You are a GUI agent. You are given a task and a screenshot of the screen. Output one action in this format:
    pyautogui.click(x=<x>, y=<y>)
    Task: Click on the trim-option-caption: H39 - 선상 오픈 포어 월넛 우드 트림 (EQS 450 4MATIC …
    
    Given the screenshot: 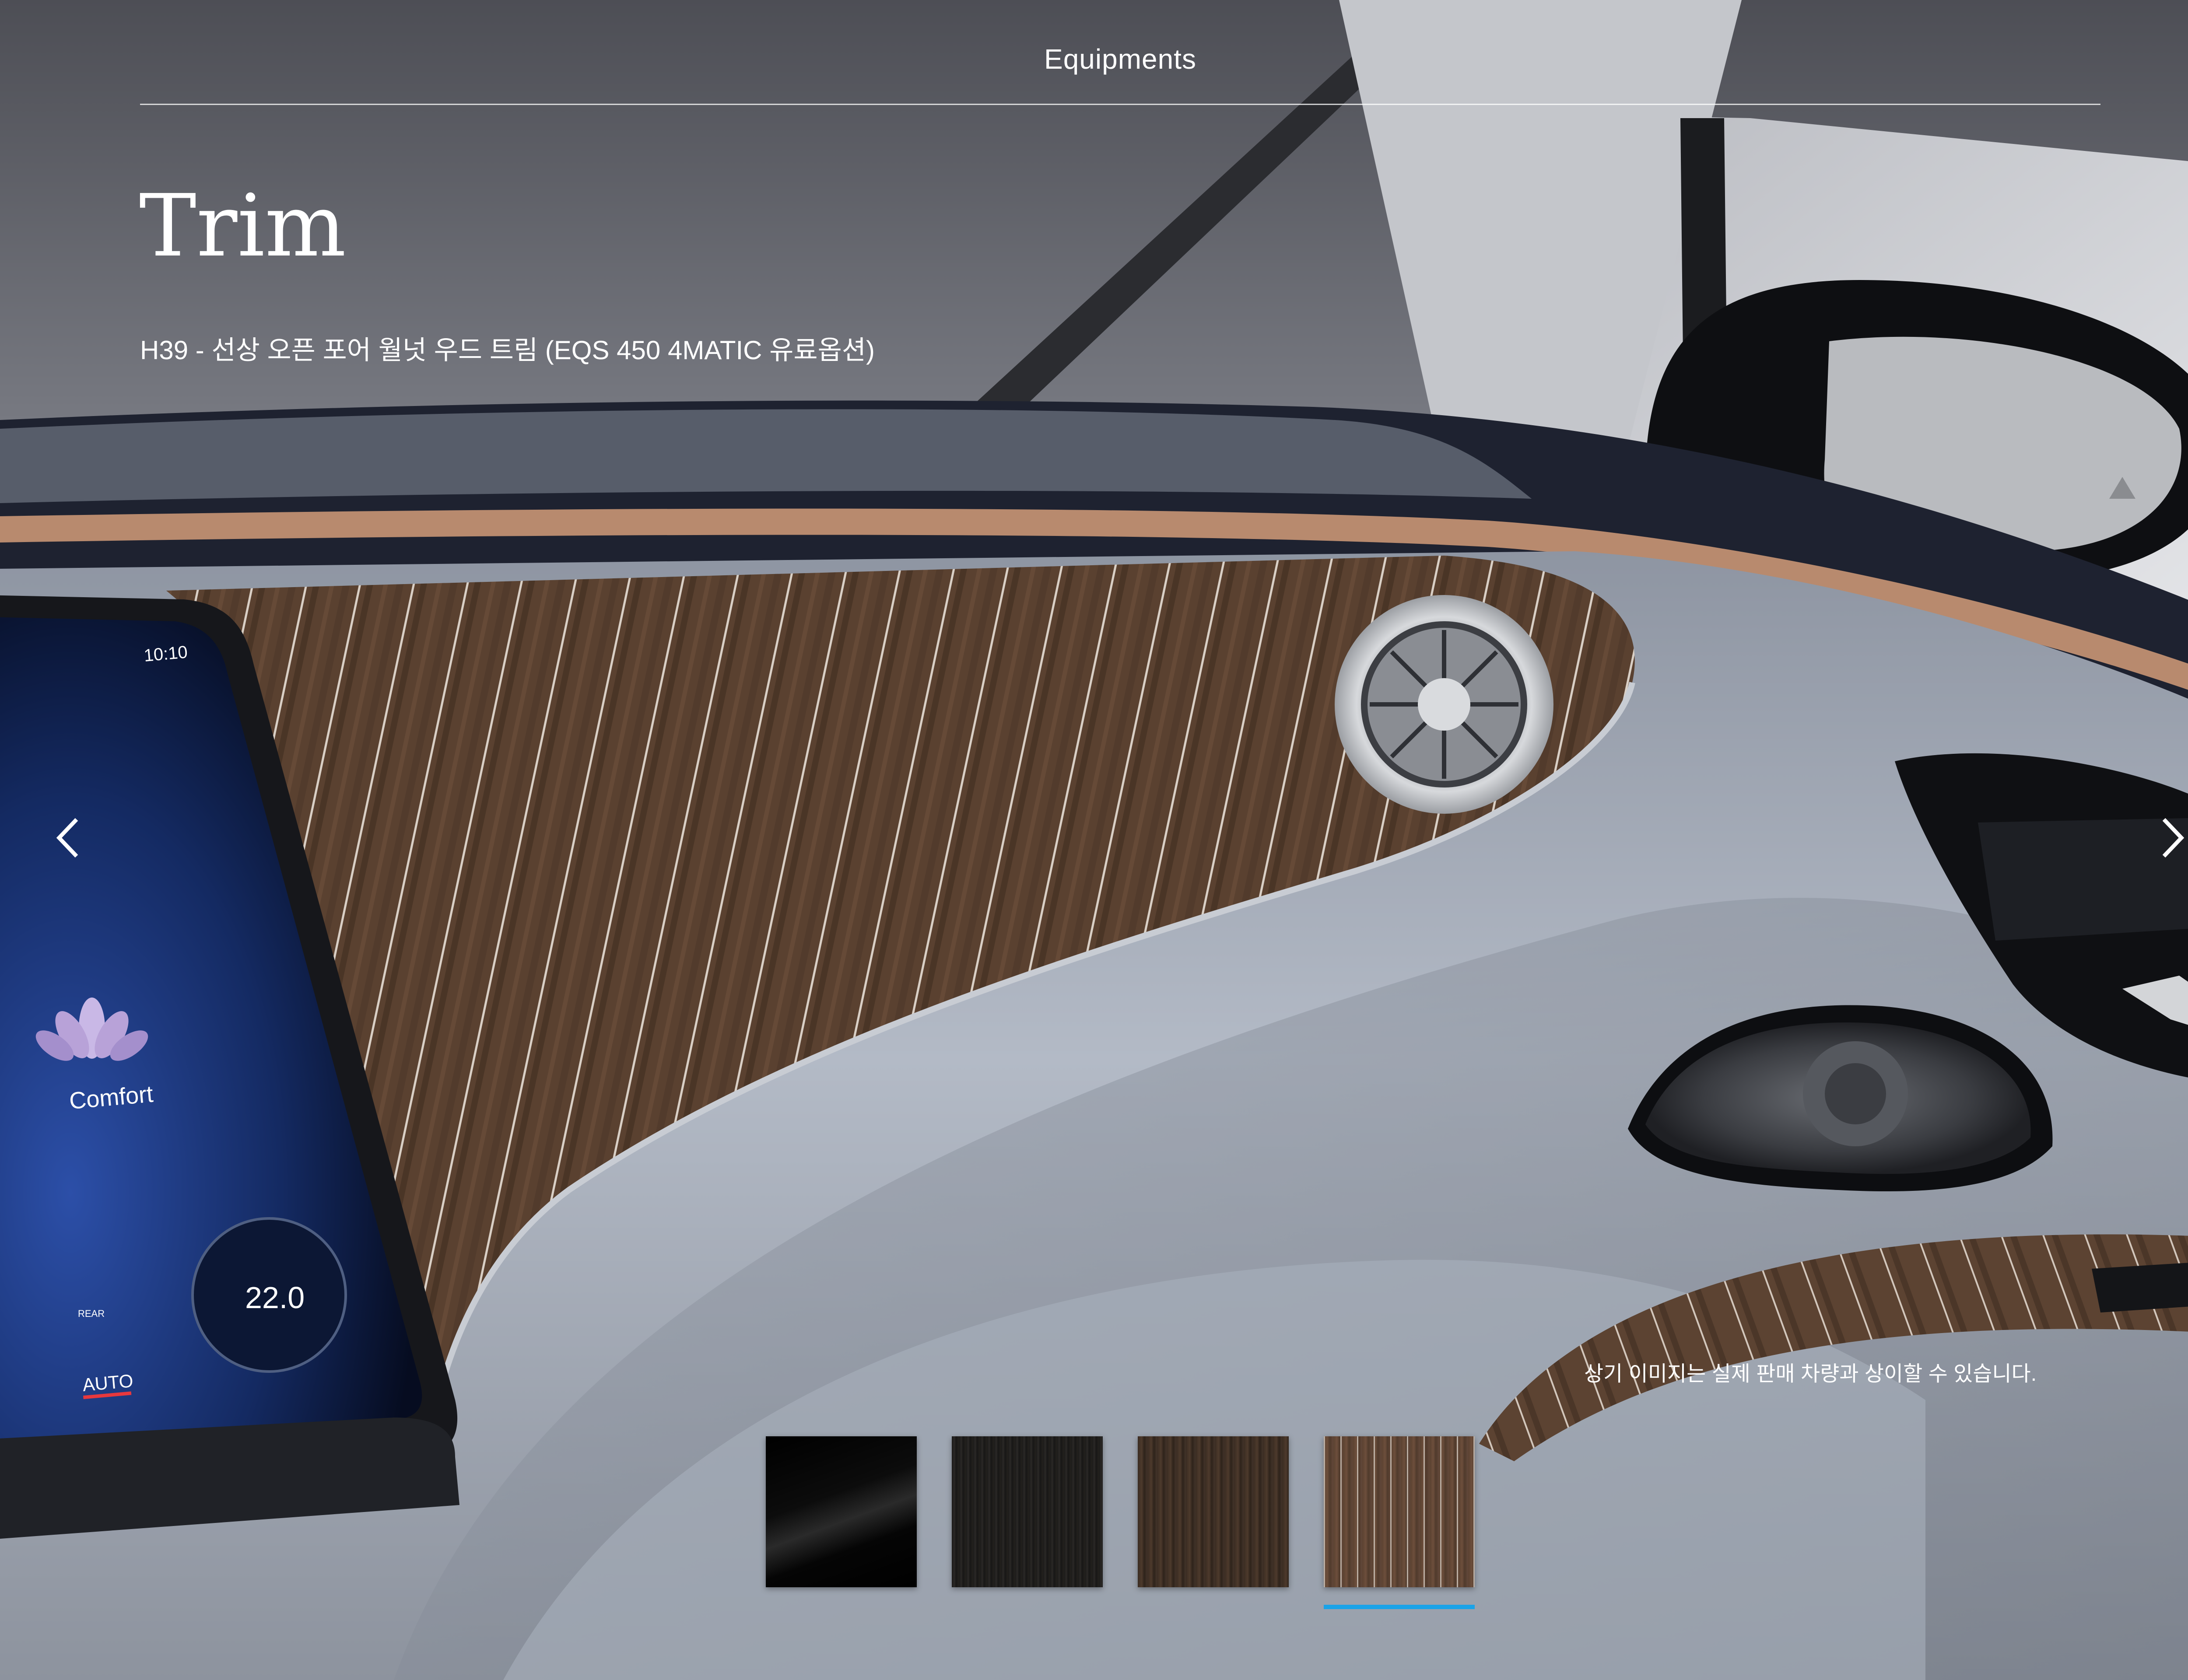 What is the action you would take?
    pyautogui.click(x=507, y=350)
    